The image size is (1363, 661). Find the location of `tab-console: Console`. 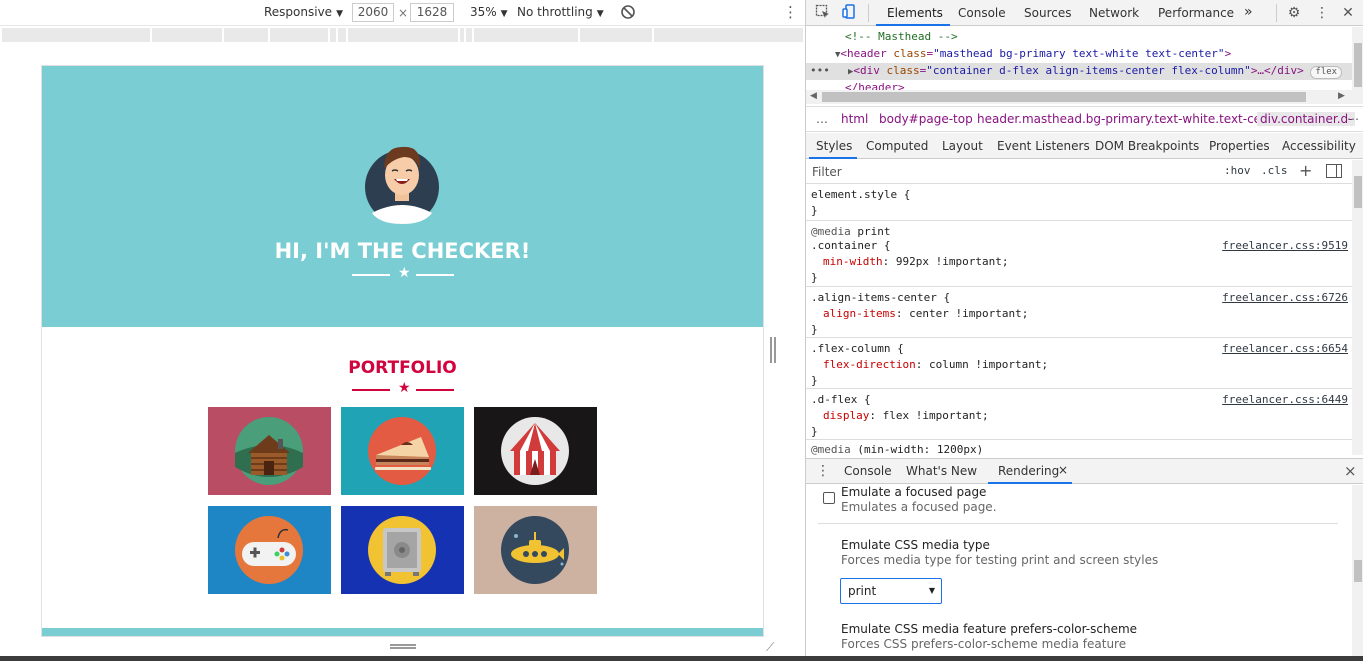

tab-console: Console is located at coordinates (982, 13).